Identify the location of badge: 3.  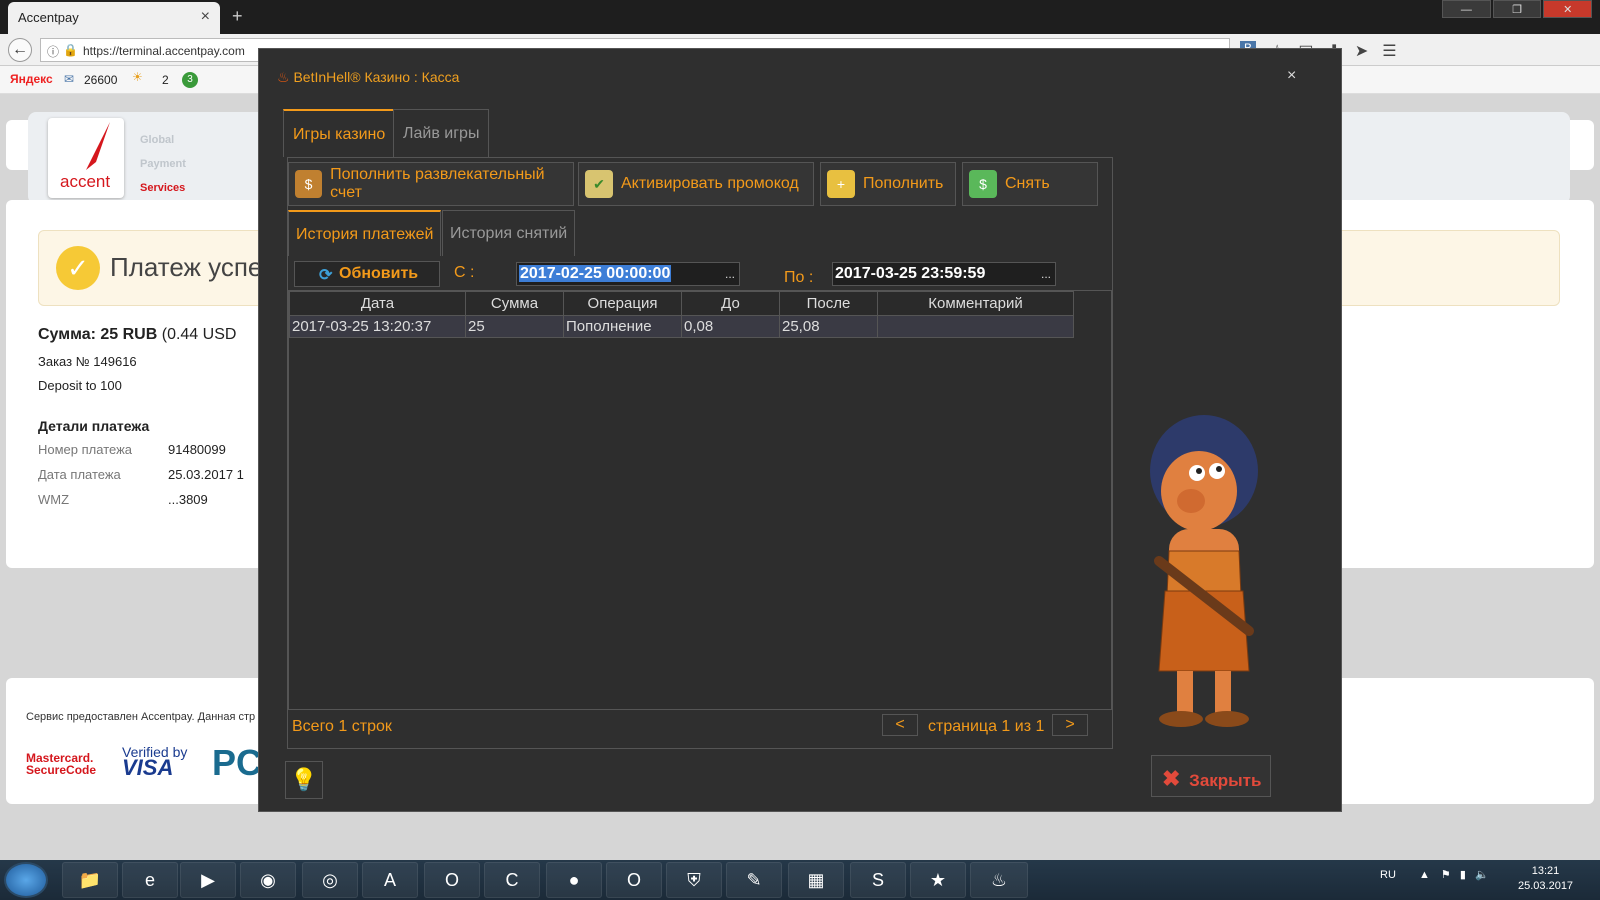
(190, 80).